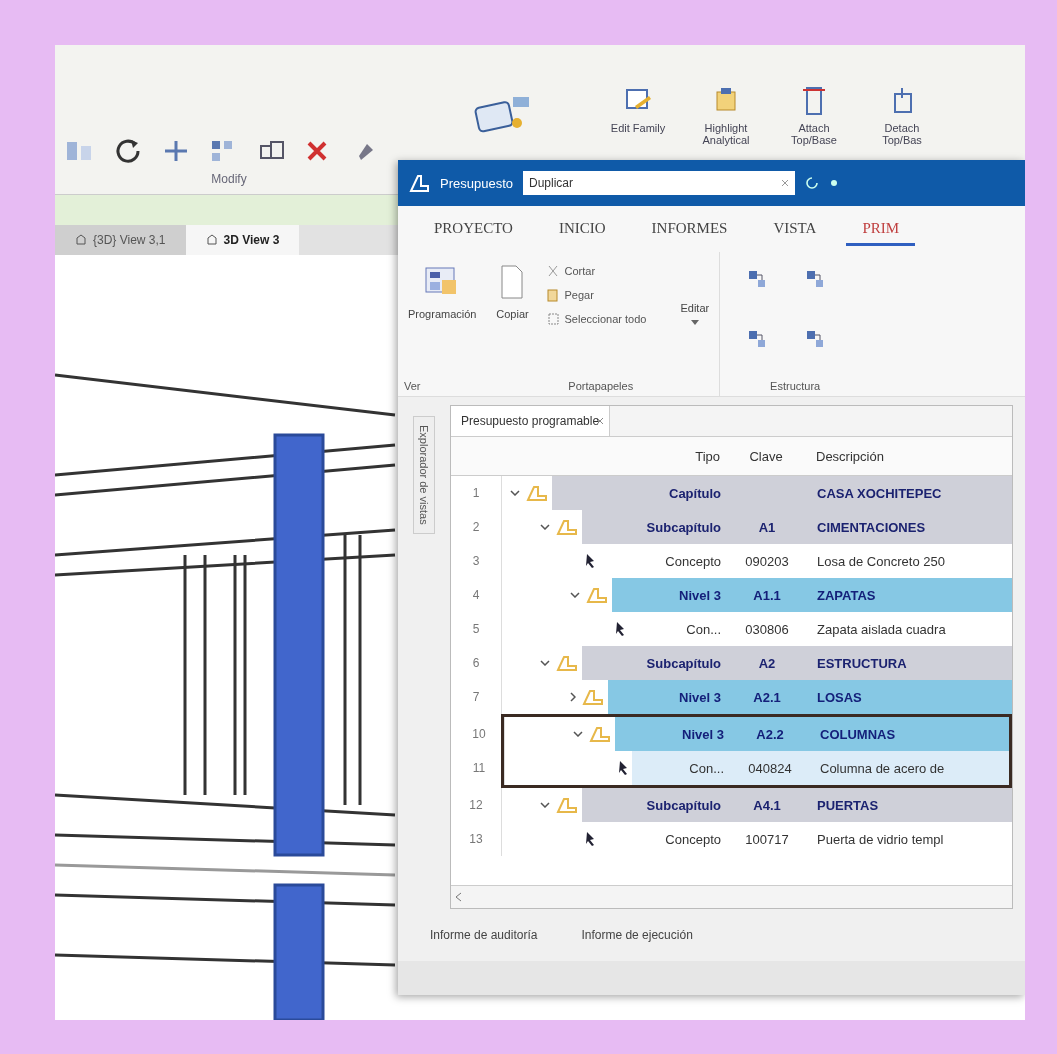 The image size is (1057, 1054). What do you see at coordinates (881, 629) in the screenshot?
I see `table-cell-text: Zapata aislada cuadra` at bounding box center [881, 629].